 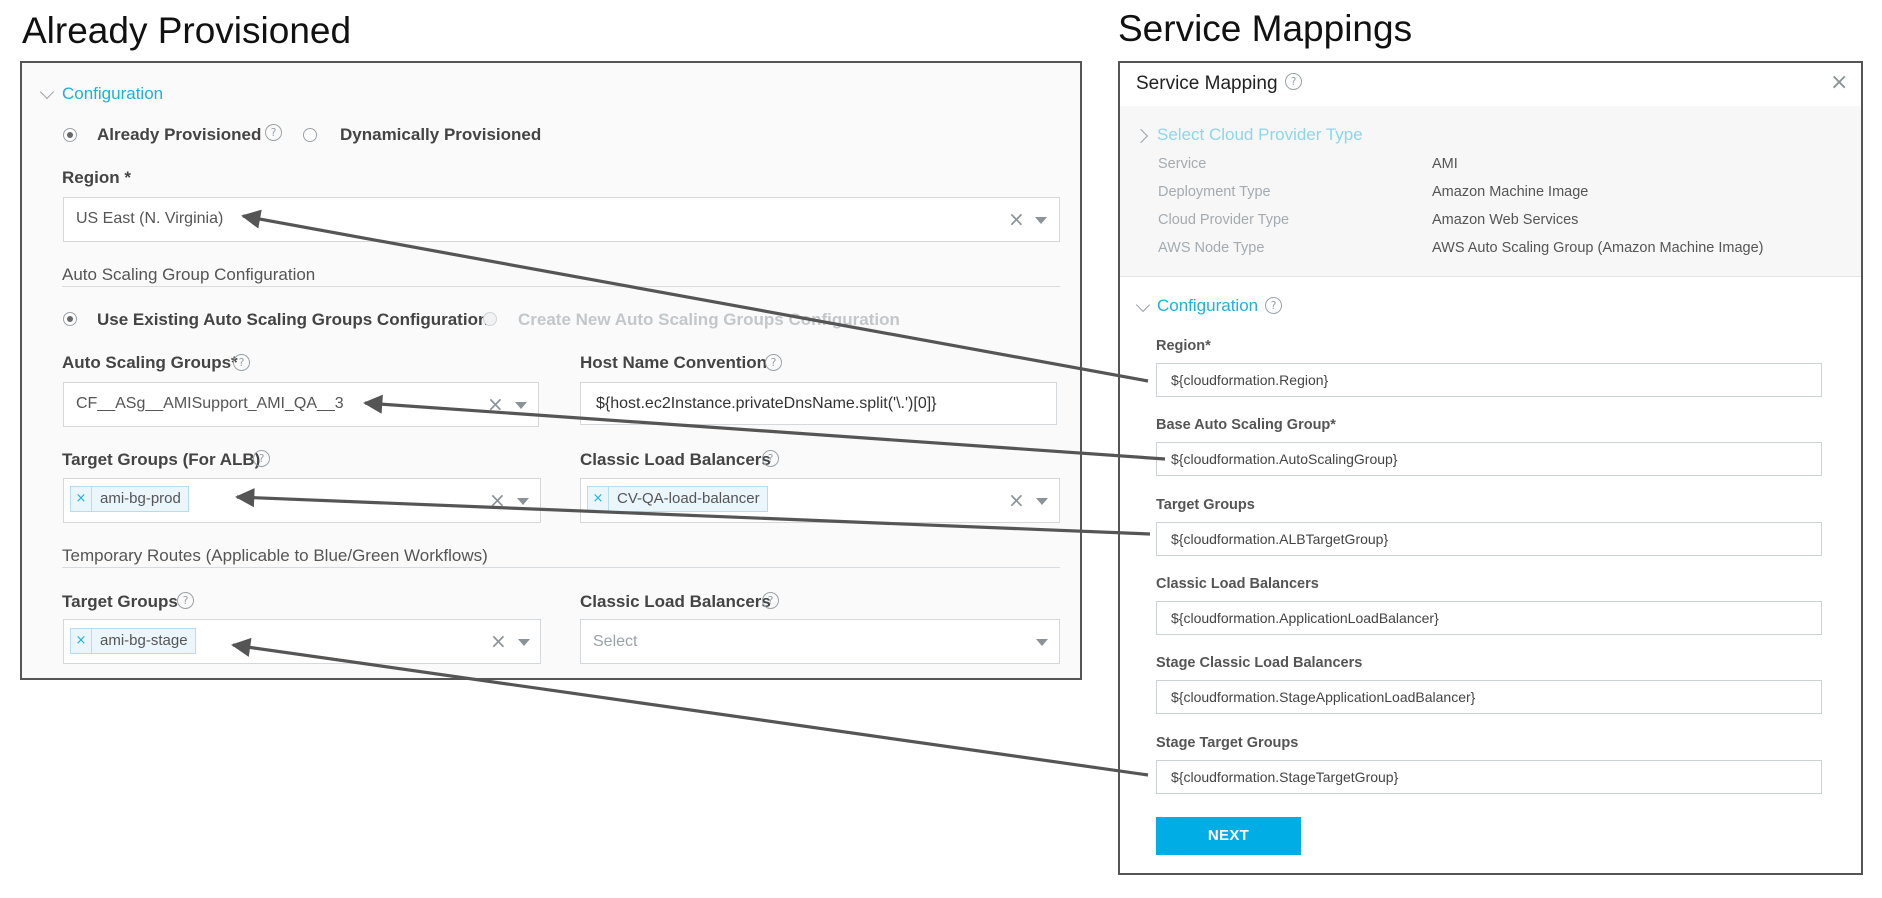 What do you see at coordinates (1445, 164) in the screenshot?
I see `summary-value: AMI` at bounding box center [1445, 164].